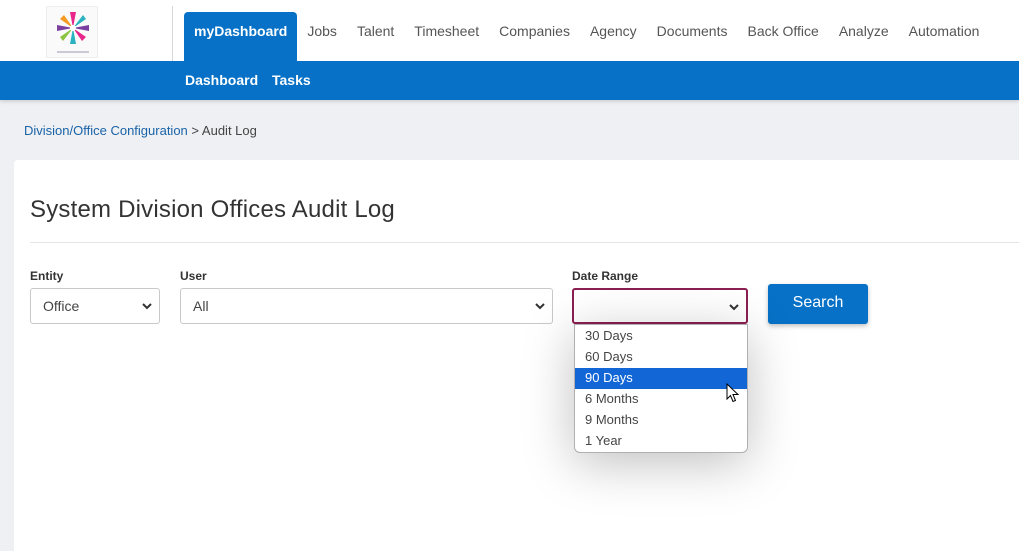  What do you see at coordinates (375, 31) in the screenshot?
I see `nav-item-talent: Talent` at bounding box center [375, 31].